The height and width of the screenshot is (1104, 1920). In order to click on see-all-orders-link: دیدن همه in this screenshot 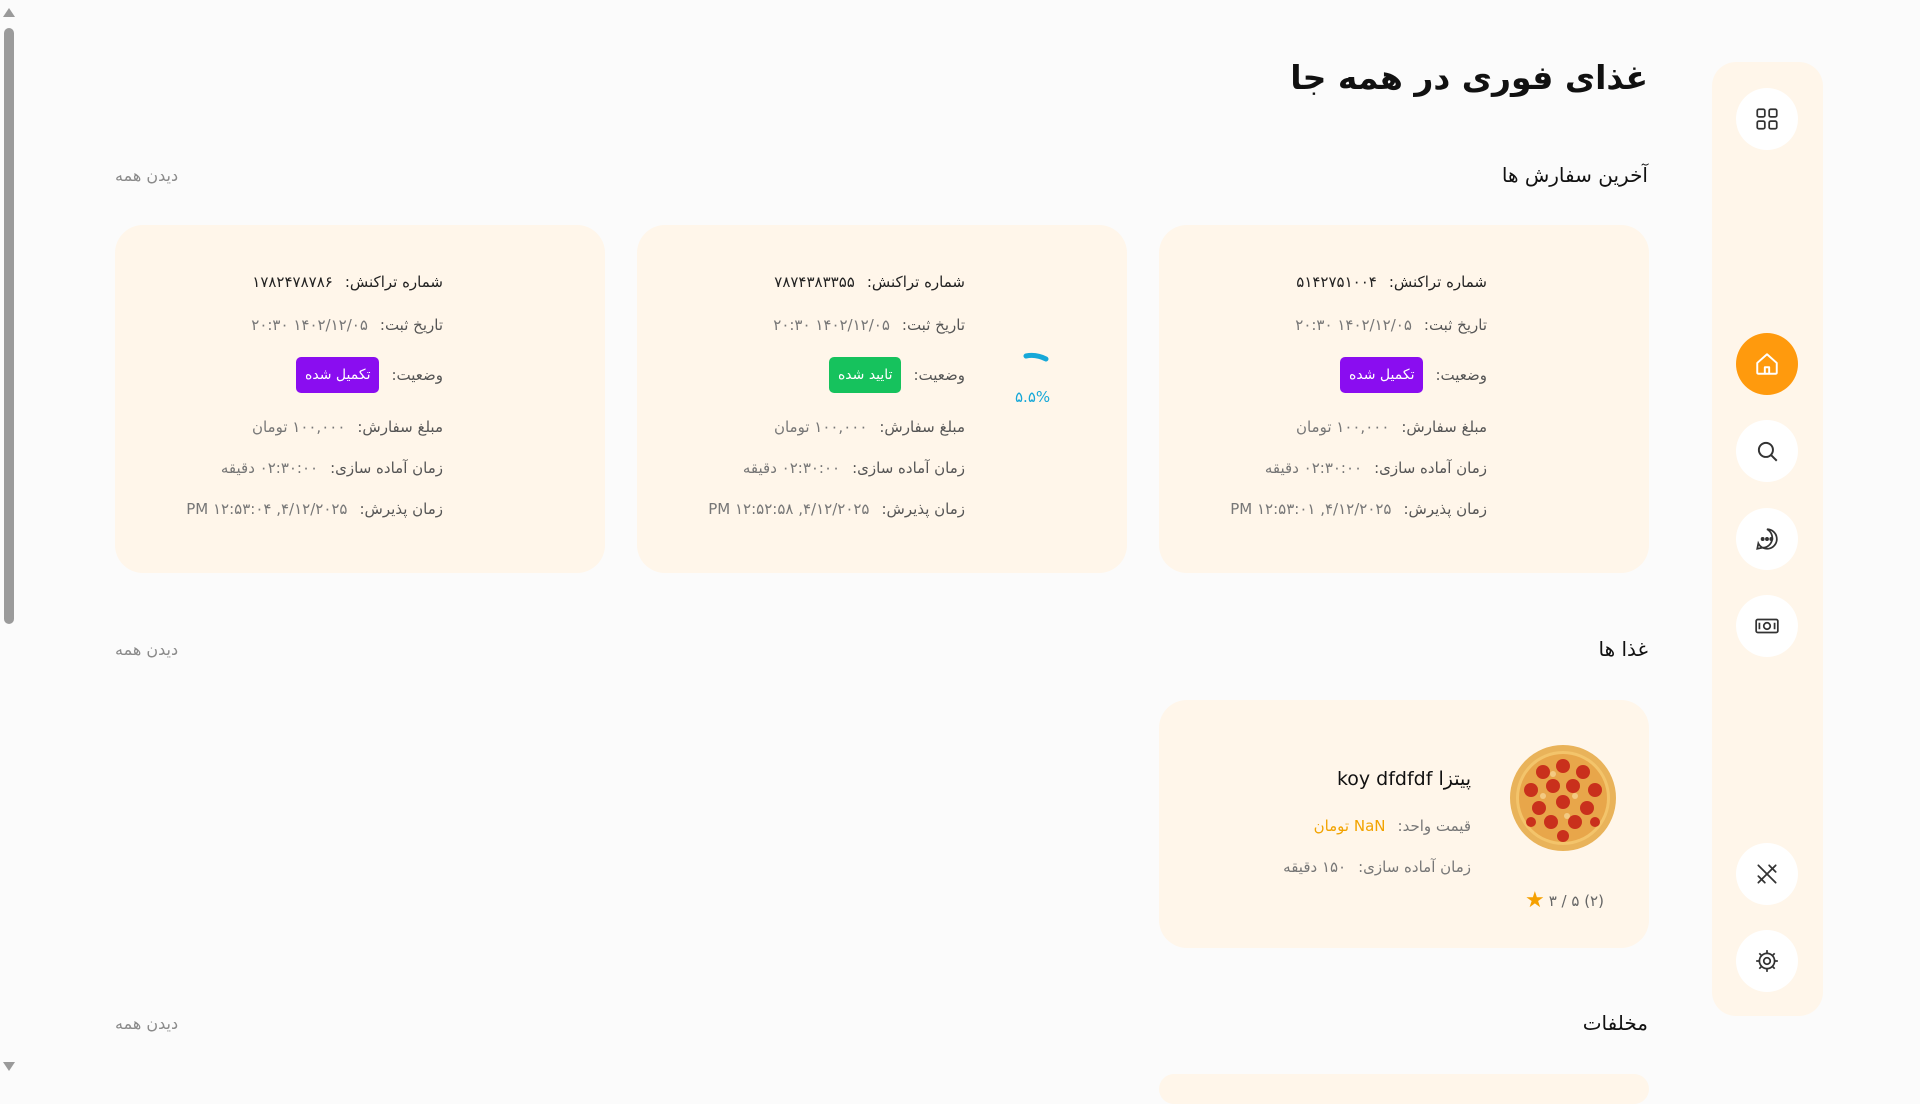, I will do `click(146, 175)`.